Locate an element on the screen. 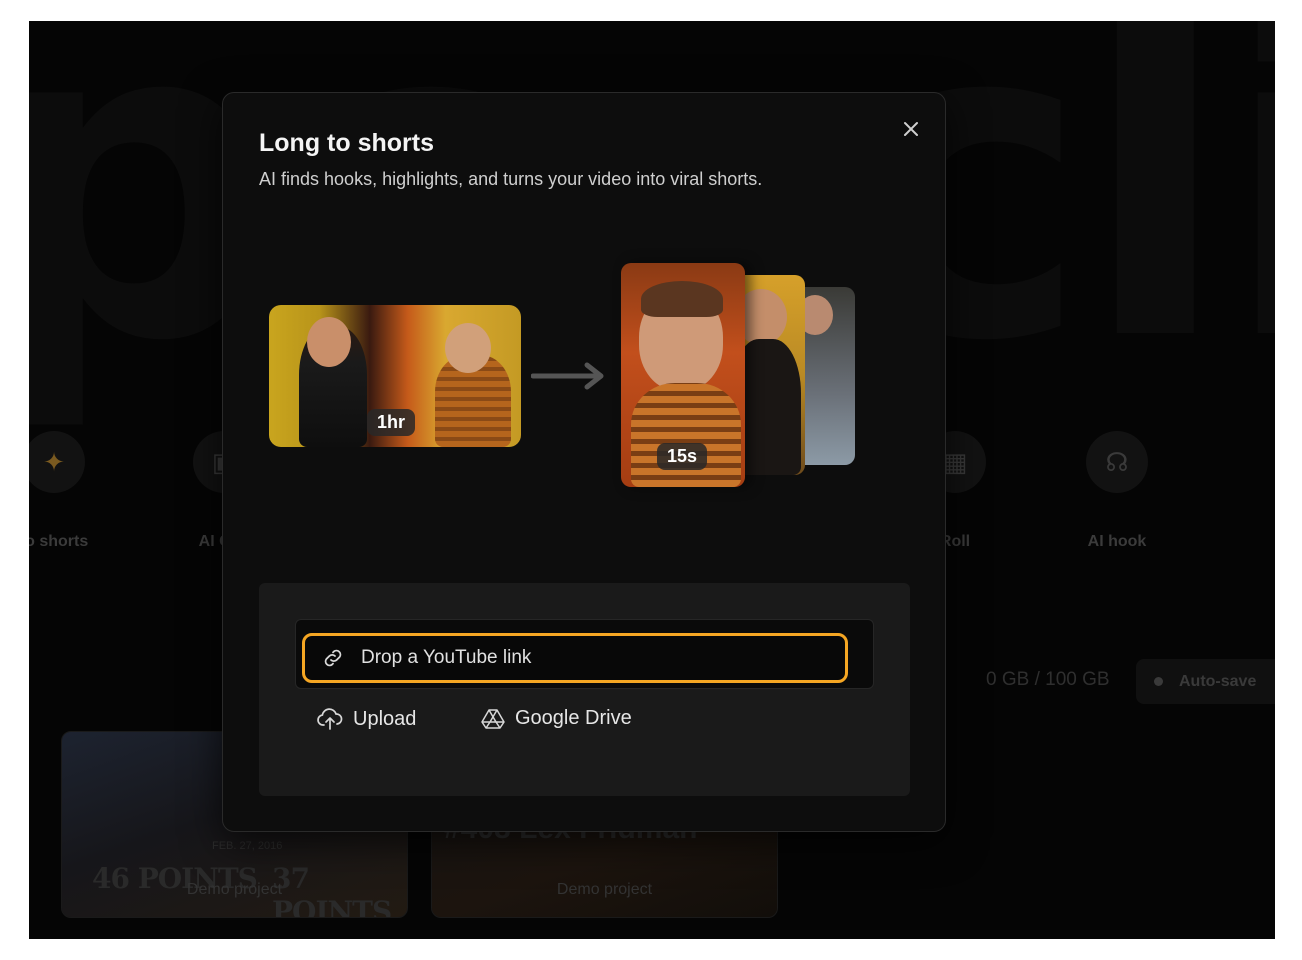  youtube-link-input is located at coordinates (602, 658).